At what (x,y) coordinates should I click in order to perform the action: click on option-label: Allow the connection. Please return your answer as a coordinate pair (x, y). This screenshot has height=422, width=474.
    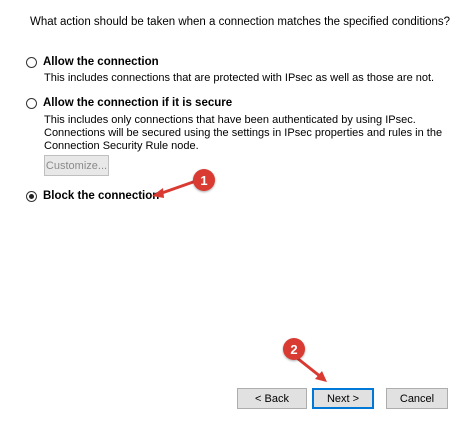
    Looking at the image, I should click on (101, 62).